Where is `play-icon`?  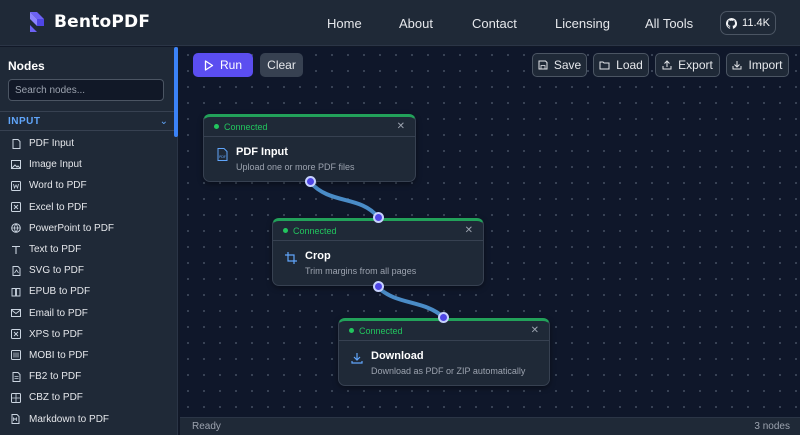 play-icon is located at coordinates (209, 65).